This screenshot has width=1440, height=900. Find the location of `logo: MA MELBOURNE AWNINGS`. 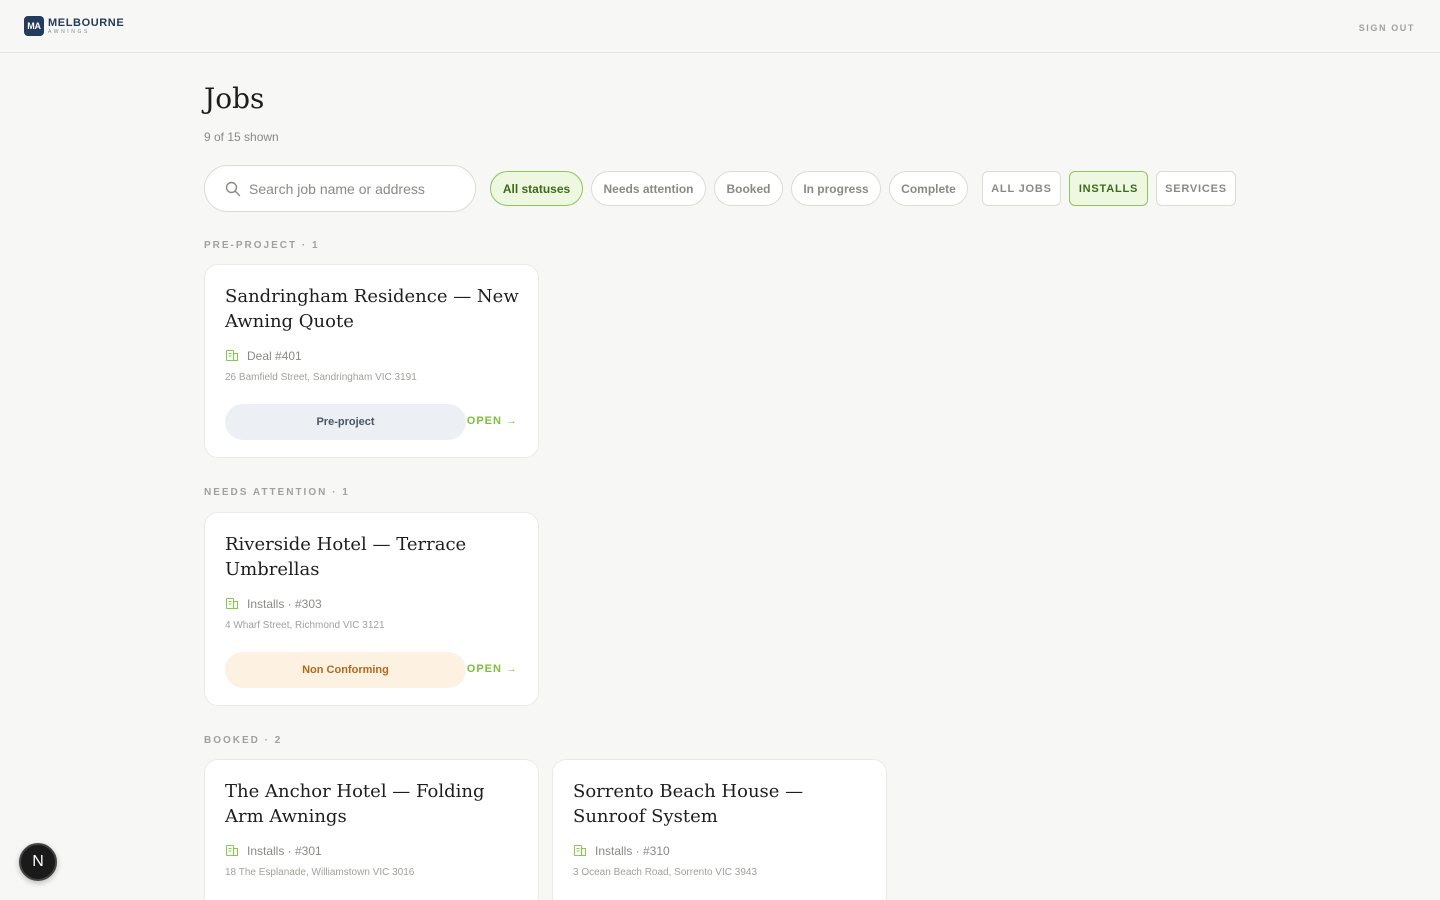

logo: MA MELBOURNE AWNINGS is located at coordinates (74, 26).